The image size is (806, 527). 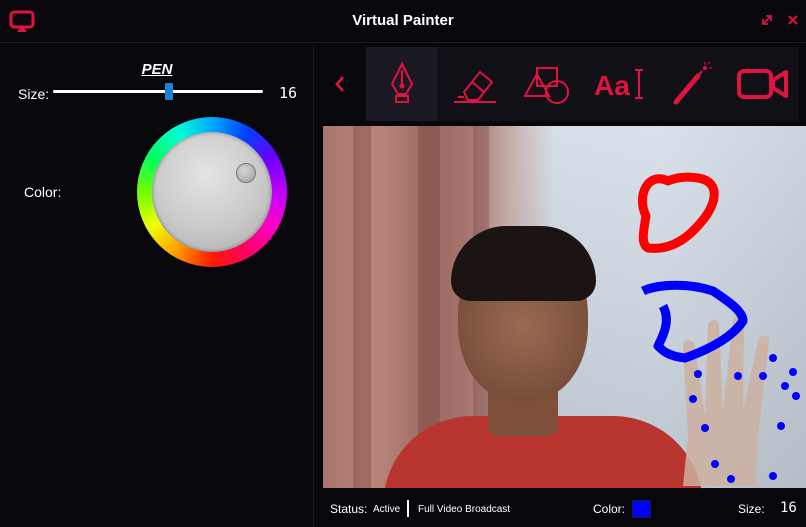 I want to click on text-icon-label: Aa, so click(x=612, y=85).